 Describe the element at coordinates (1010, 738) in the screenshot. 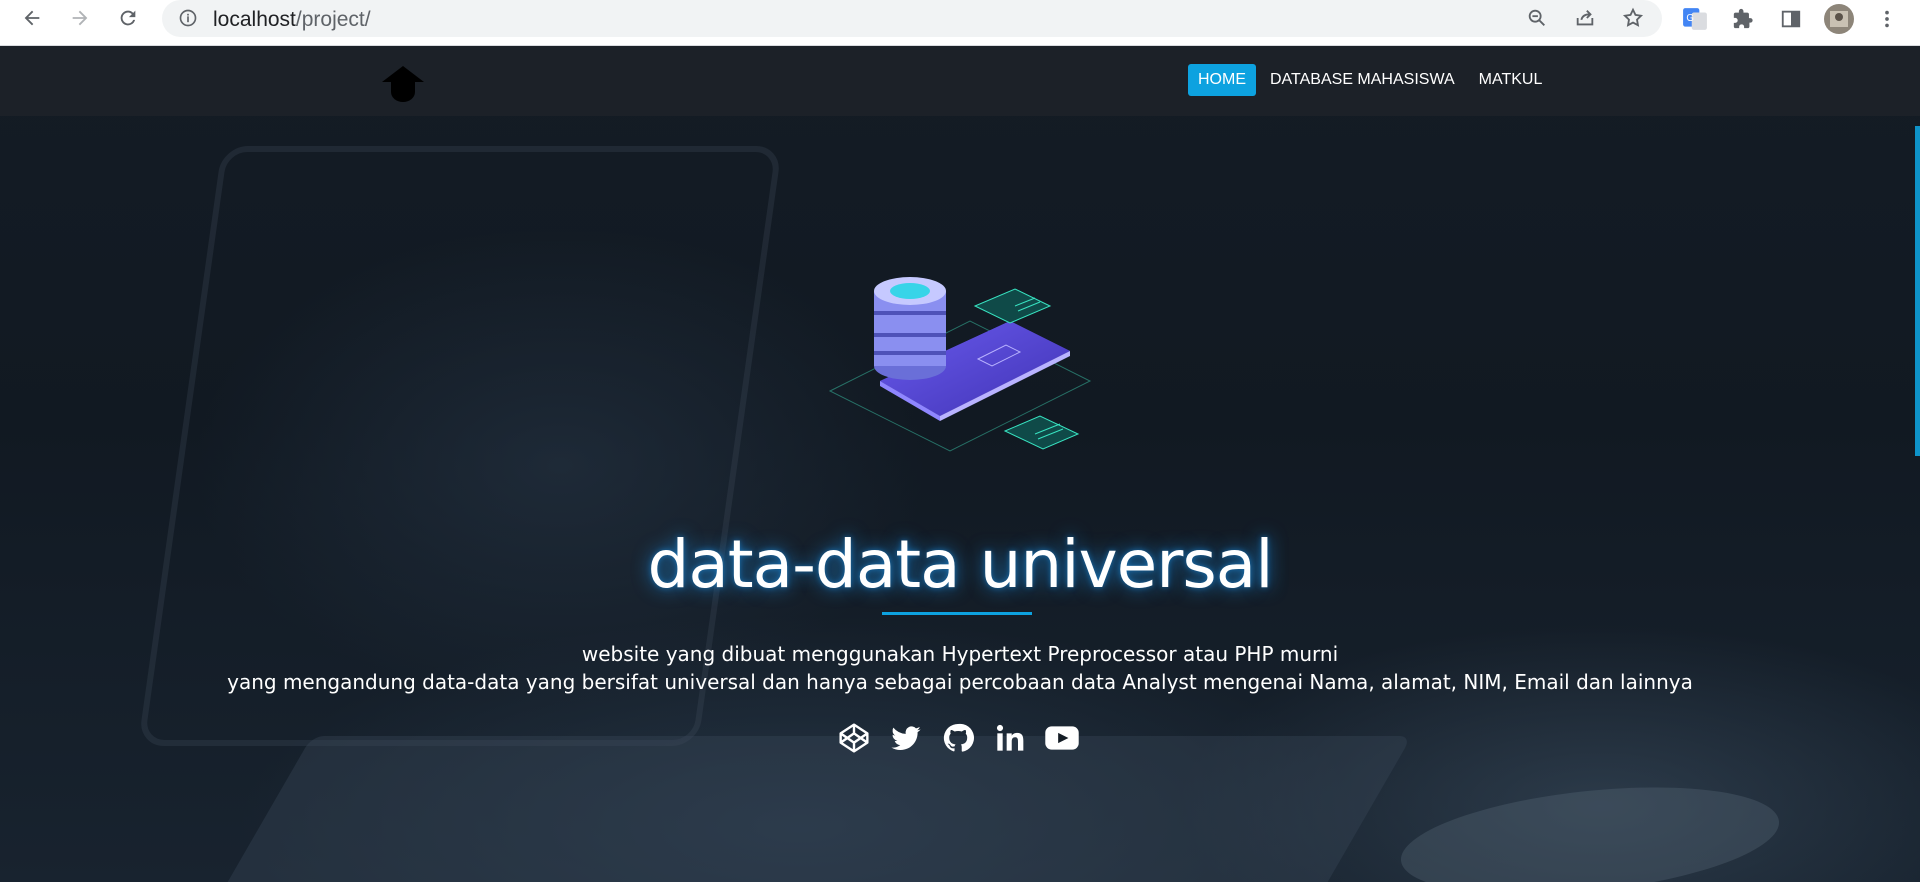

I see `linkedin-icon` at that location.